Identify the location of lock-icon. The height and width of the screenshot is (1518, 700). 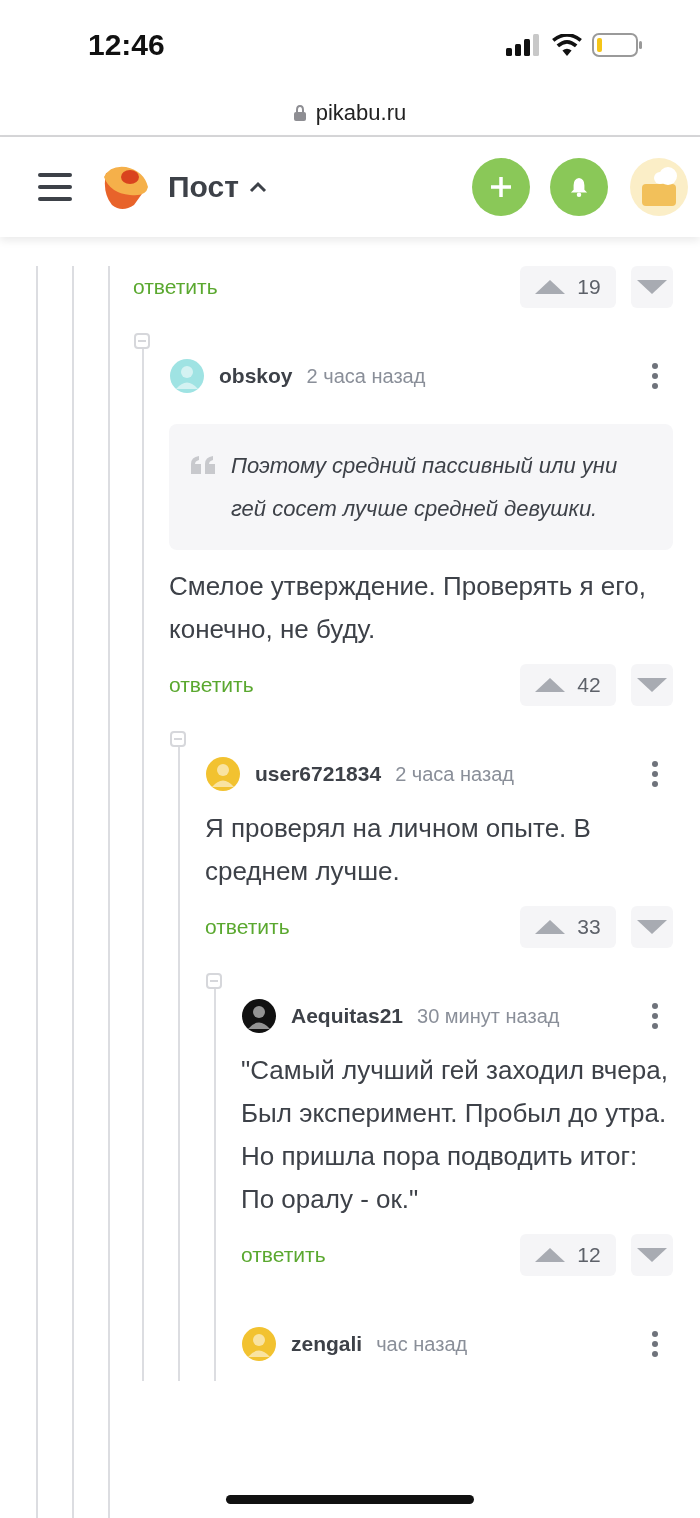
(299, 112).